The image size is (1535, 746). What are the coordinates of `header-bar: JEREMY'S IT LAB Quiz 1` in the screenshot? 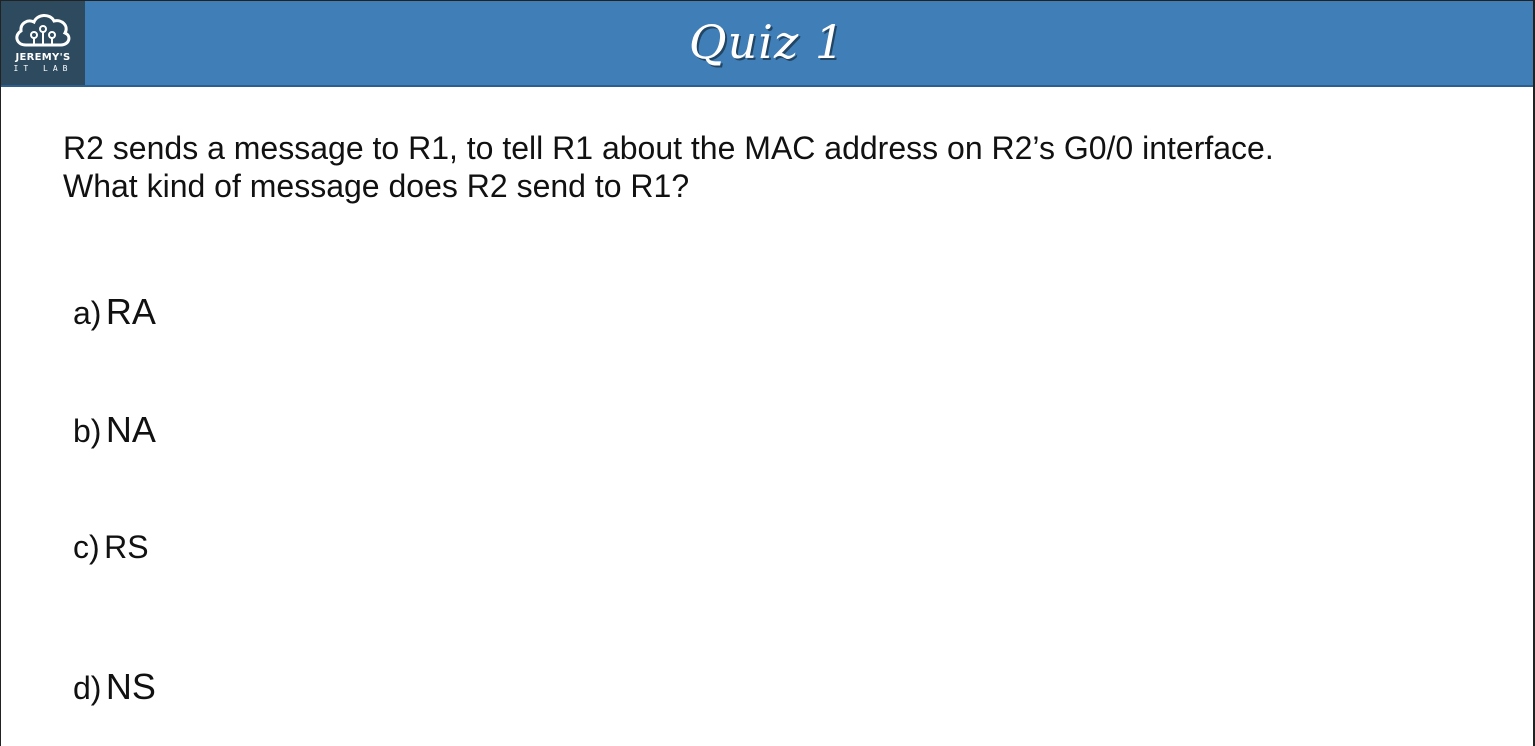 It's located at (767, 44).